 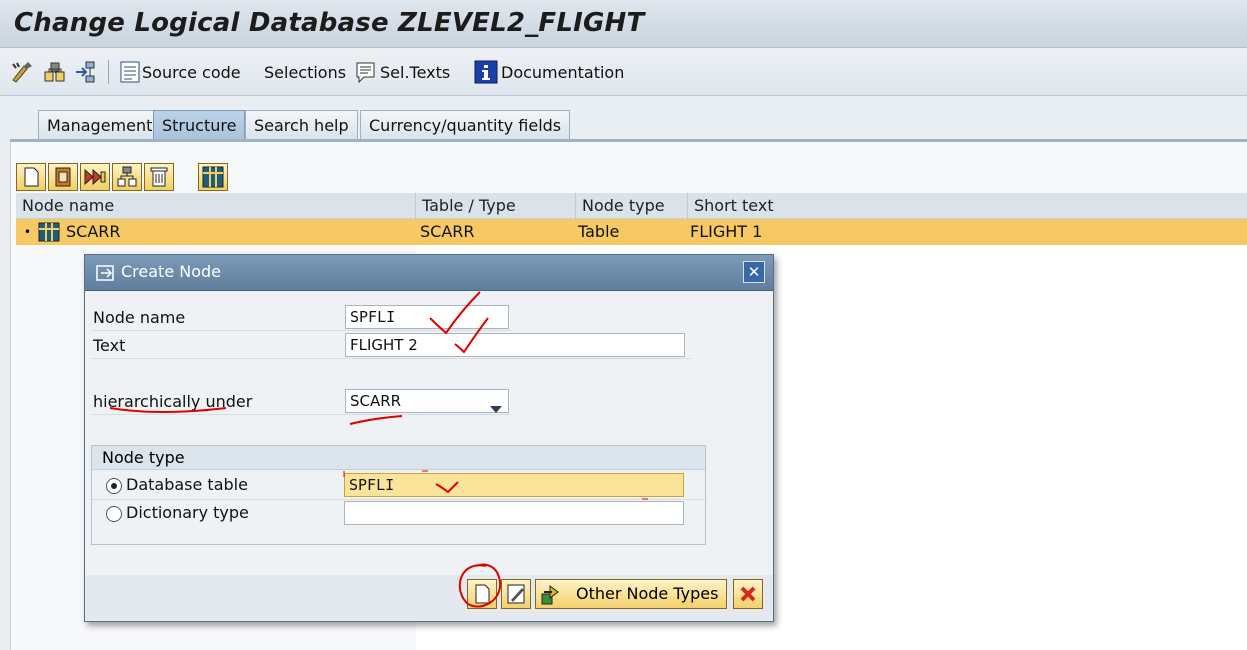 What do you see at coordinates (726, 231) in the screenshot?
I see `cell-short-text: FLIGHT 1` at bounding box center [726, 231].